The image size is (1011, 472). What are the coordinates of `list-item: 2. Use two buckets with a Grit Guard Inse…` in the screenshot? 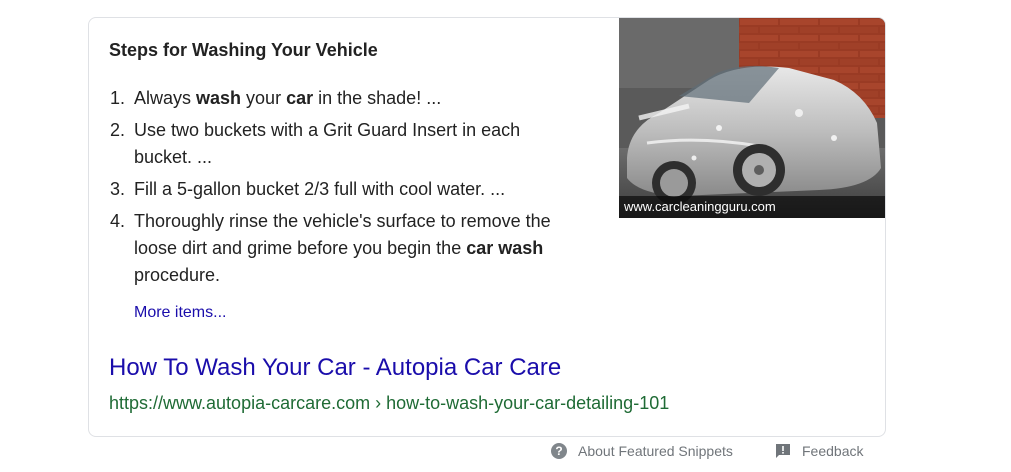 It's located at (315, 143).